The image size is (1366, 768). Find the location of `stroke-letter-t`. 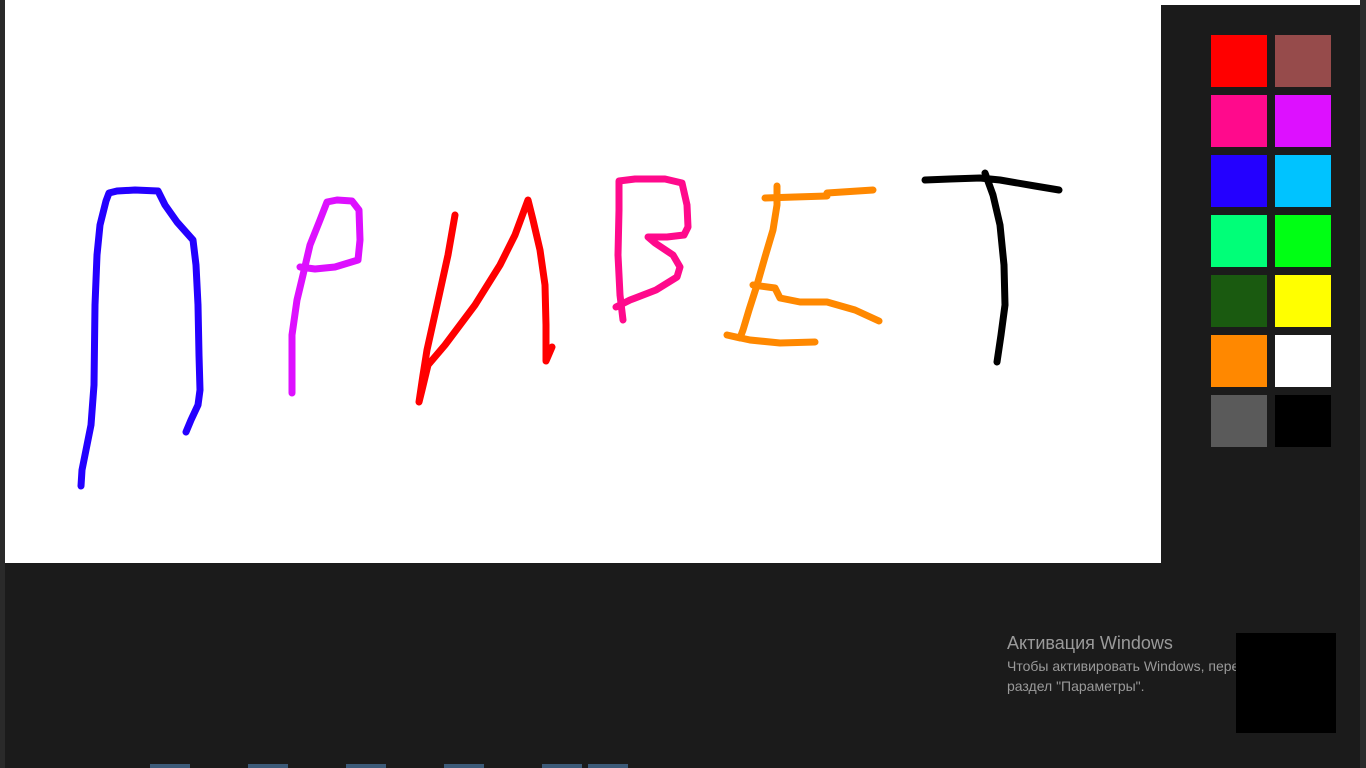

stroke-letter-t is located at coordinates (992, 267).